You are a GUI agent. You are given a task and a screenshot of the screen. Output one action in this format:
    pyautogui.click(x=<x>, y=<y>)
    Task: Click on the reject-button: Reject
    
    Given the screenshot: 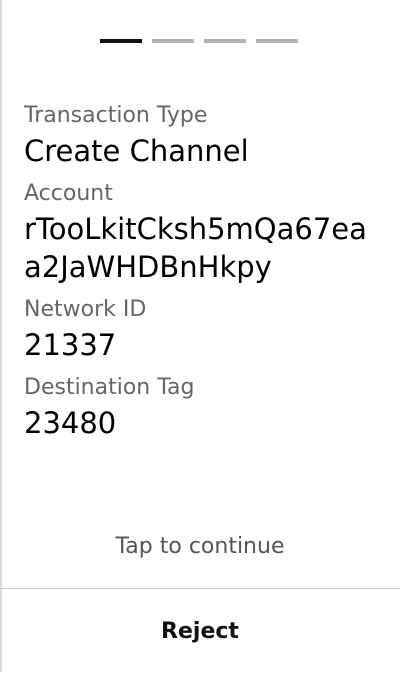 What is the action you would take?
    pyautogui.click(x=200, y=630)
    